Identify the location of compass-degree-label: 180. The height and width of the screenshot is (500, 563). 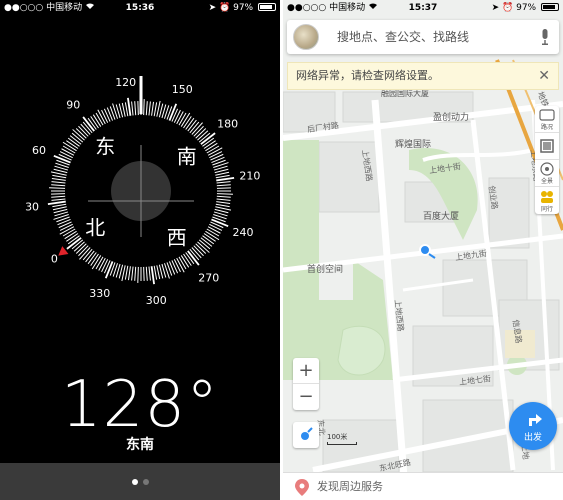
(227, 123).